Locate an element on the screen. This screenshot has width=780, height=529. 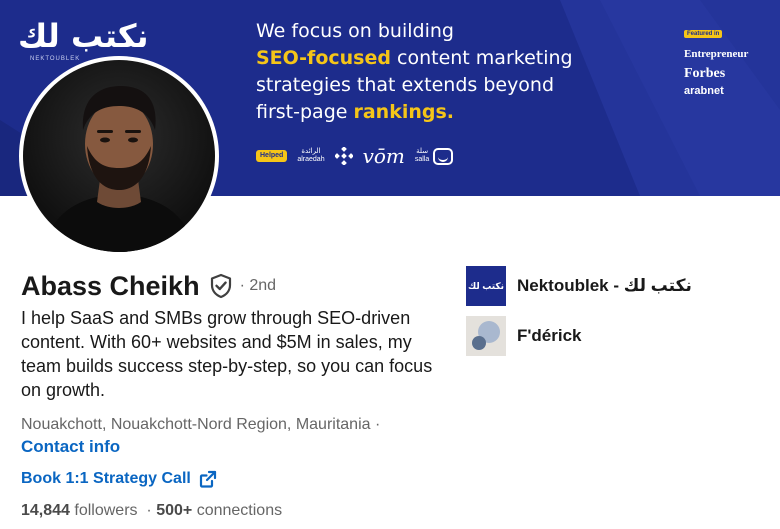
brand-logo-subtitle: NEKTOUBLEK is located at coordinates (55, 59).